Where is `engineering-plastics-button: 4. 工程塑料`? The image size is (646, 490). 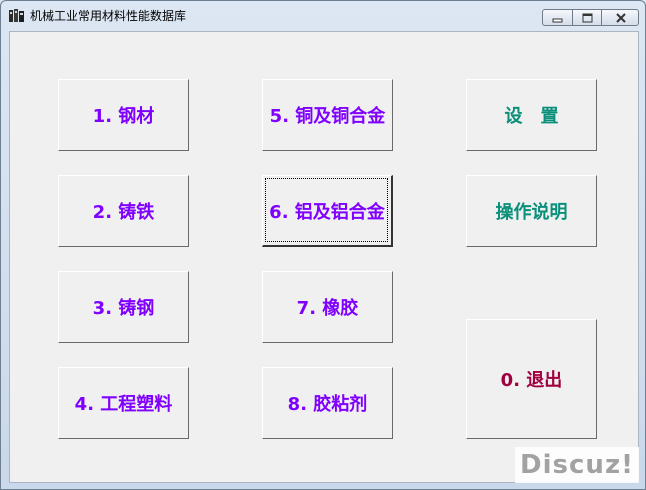 engineering-plastics-button: 4. 工程塑料 is located at coordinates (123, 403).